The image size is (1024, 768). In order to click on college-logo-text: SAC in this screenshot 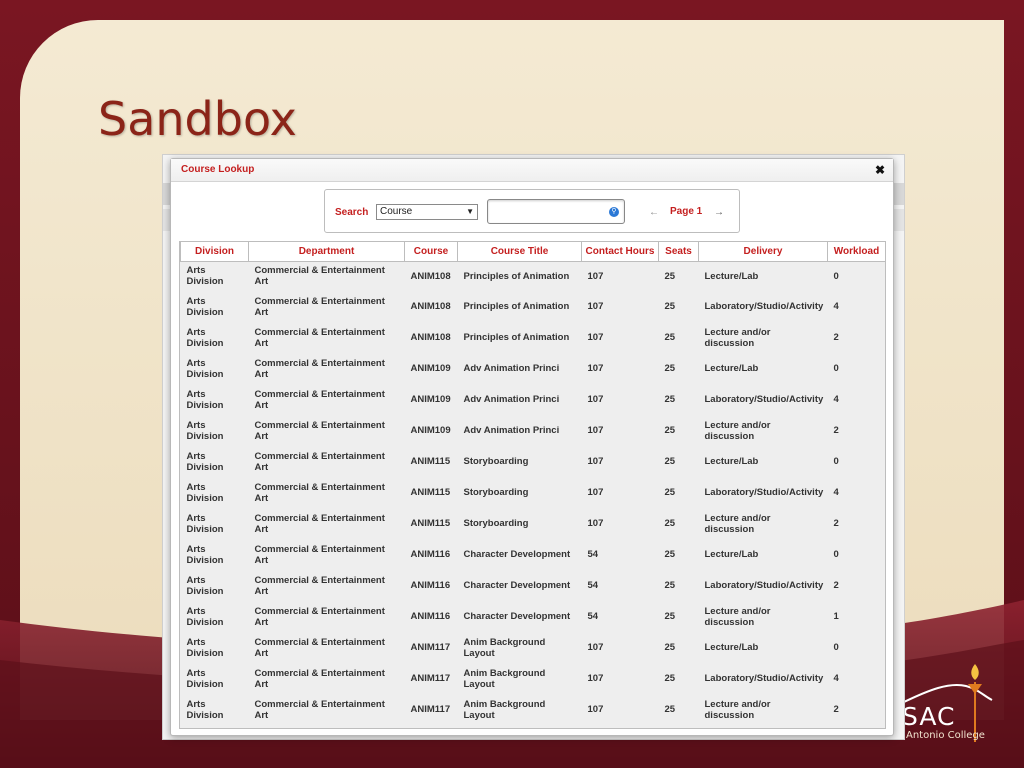, I will do `click(929, 716)`.